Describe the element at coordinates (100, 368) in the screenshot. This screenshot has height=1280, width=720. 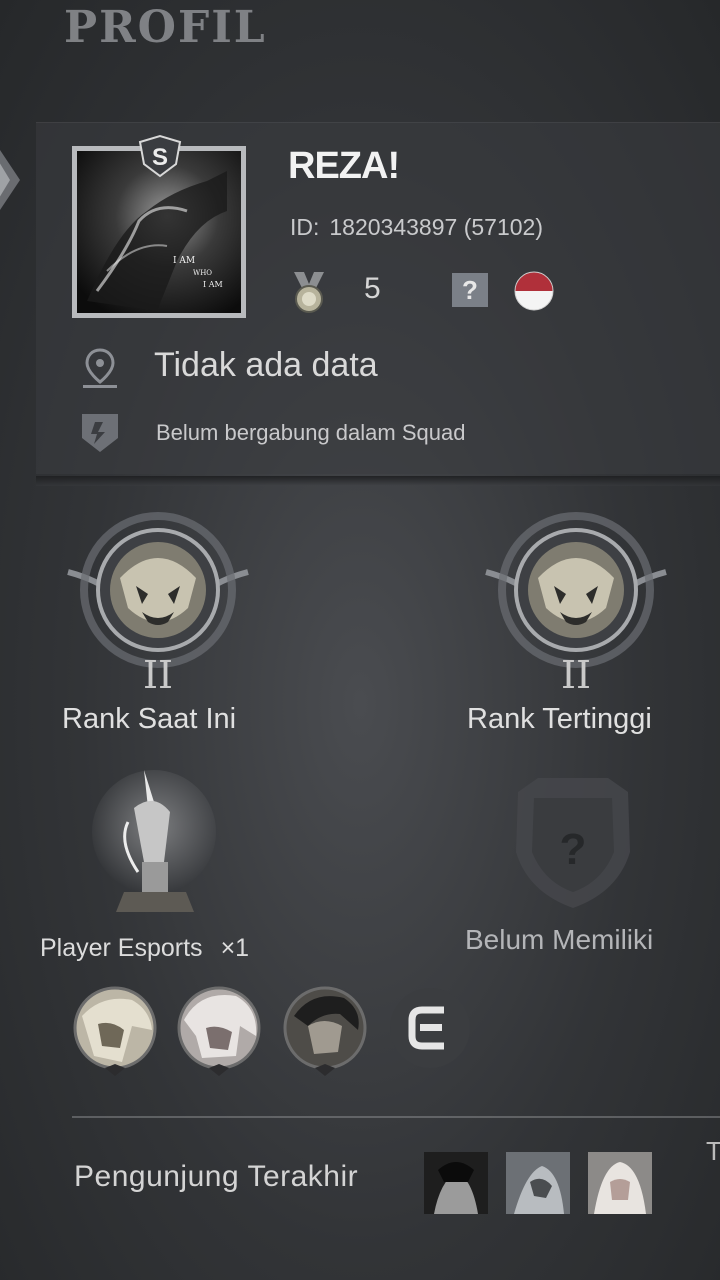
I see `location-pin-icon` at that location.